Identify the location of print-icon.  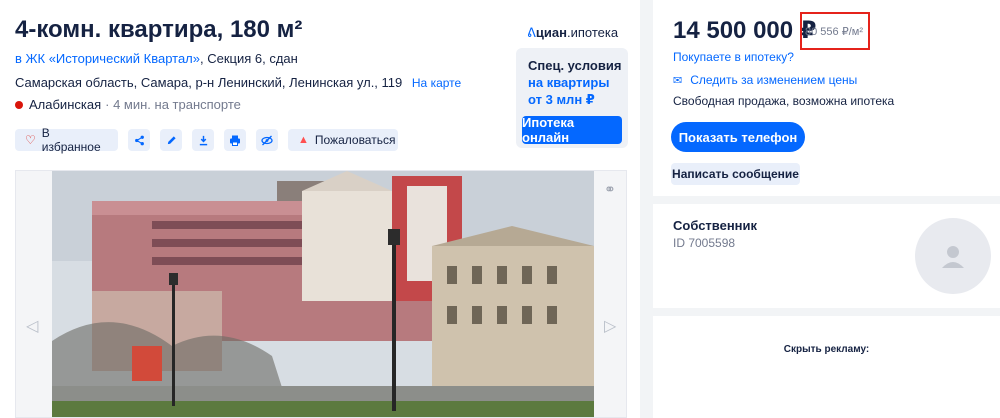
(235, 140).